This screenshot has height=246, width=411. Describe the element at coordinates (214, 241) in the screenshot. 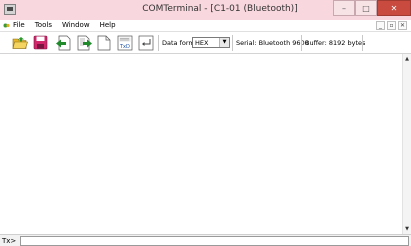

I see `tx-input` at that location.